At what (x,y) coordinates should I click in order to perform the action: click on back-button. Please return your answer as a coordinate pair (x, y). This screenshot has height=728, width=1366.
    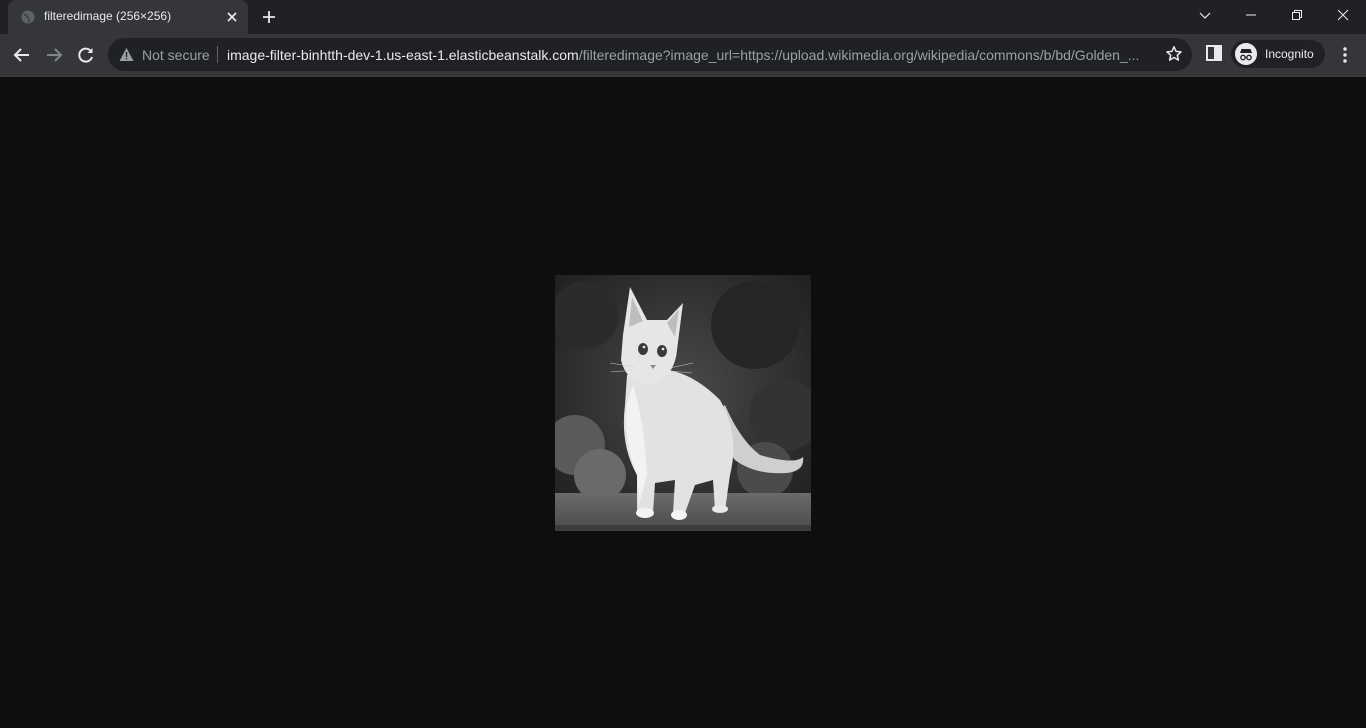
    Looking at the image, I should click on (22, 55).